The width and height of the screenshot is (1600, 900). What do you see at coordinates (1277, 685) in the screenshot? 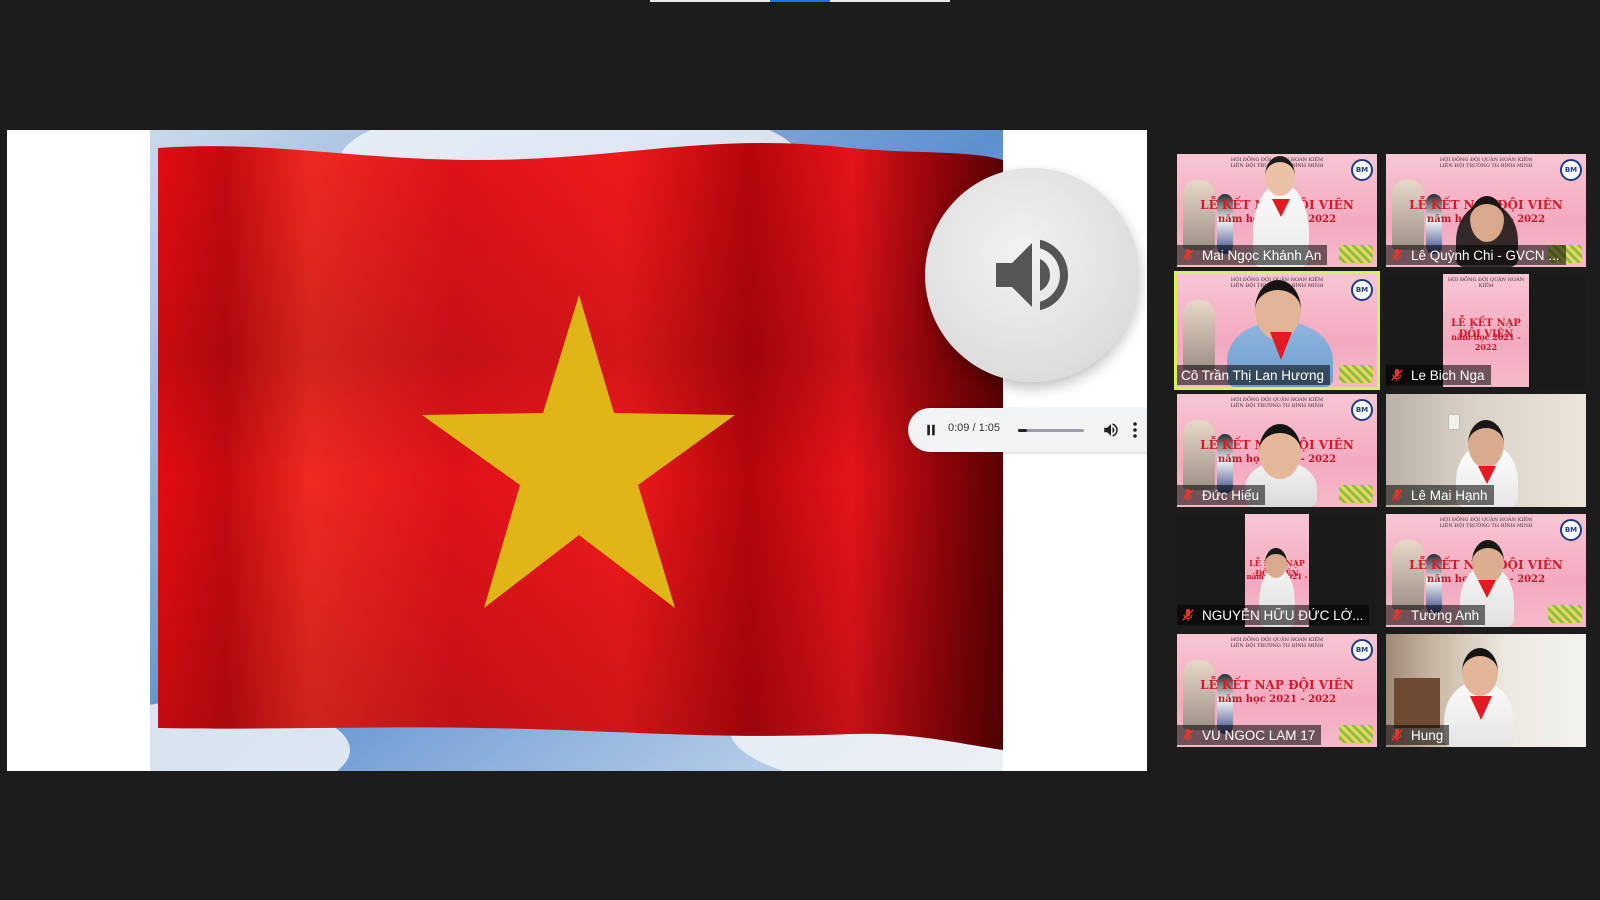
I see `poster-title: LỄ KẾT NẠP ĐỘI VIÊN` at bounding box center [1277, 685].